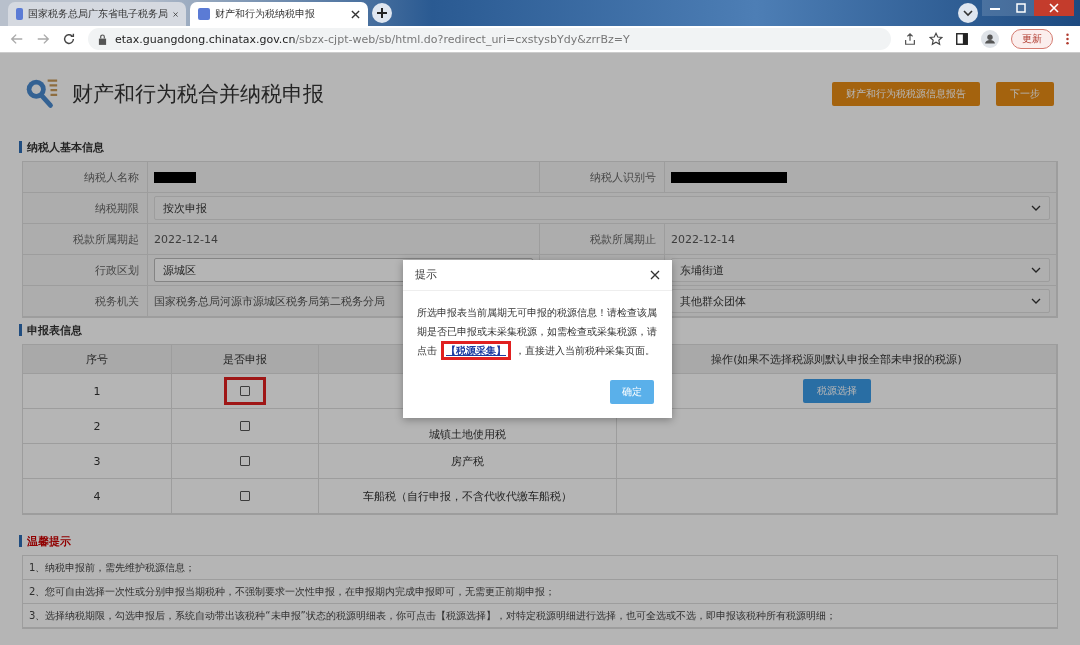 This screenshot has width=1080, height=645. I want to click on address-bar: etax.guangdong.chinatax.gov.cn/sbzx-cjpt-web/sb/html.do?redirect_uri=cxstysbYdy&zrrBz=Y, so click(489, 39).